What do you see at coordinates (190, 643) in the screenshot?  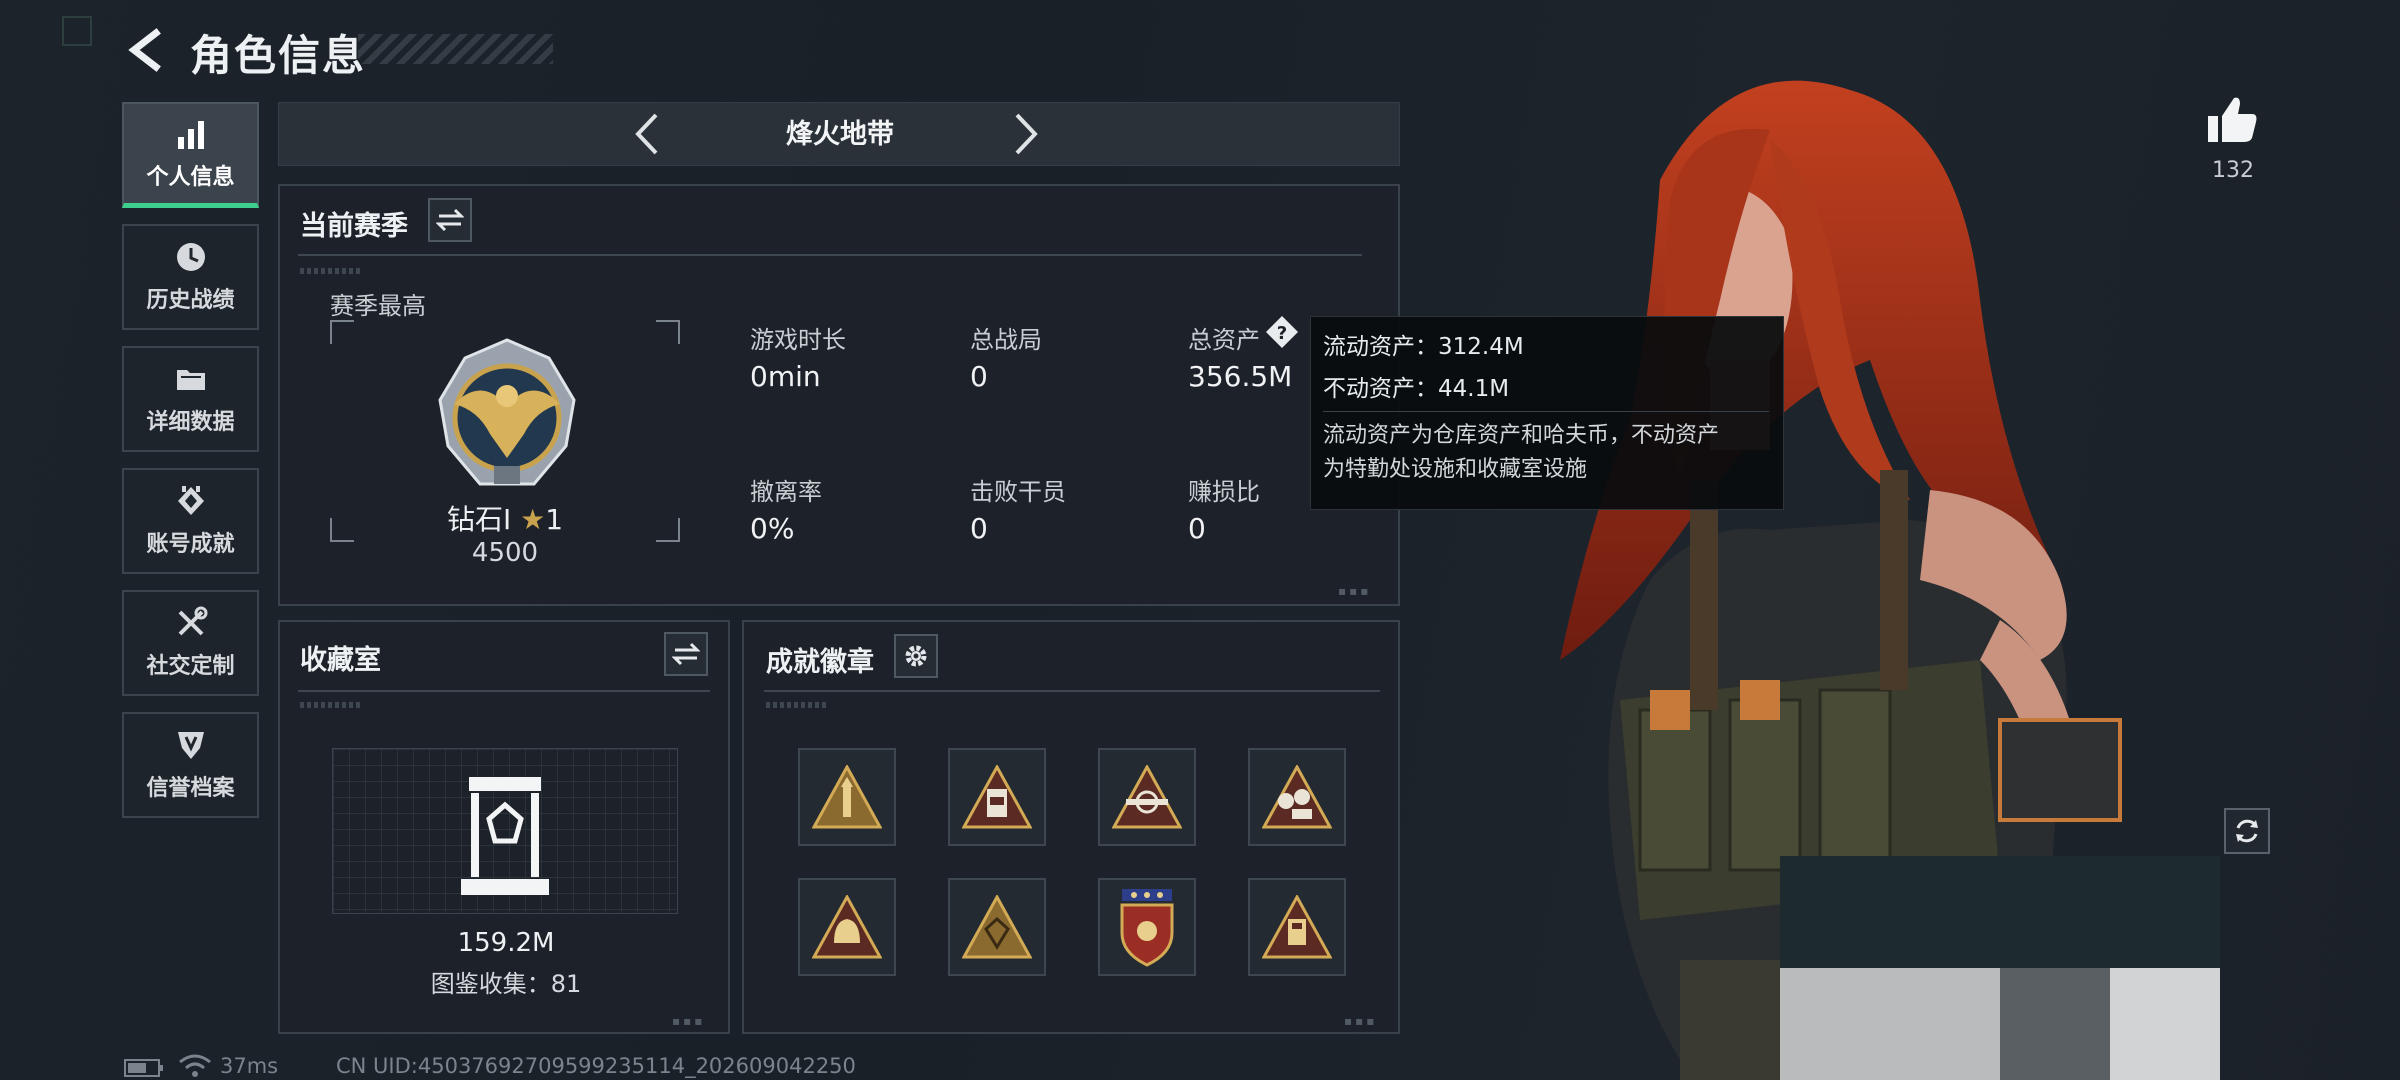 I see `nav-social-custom: 社交定制` at bounding box center [190, 643].